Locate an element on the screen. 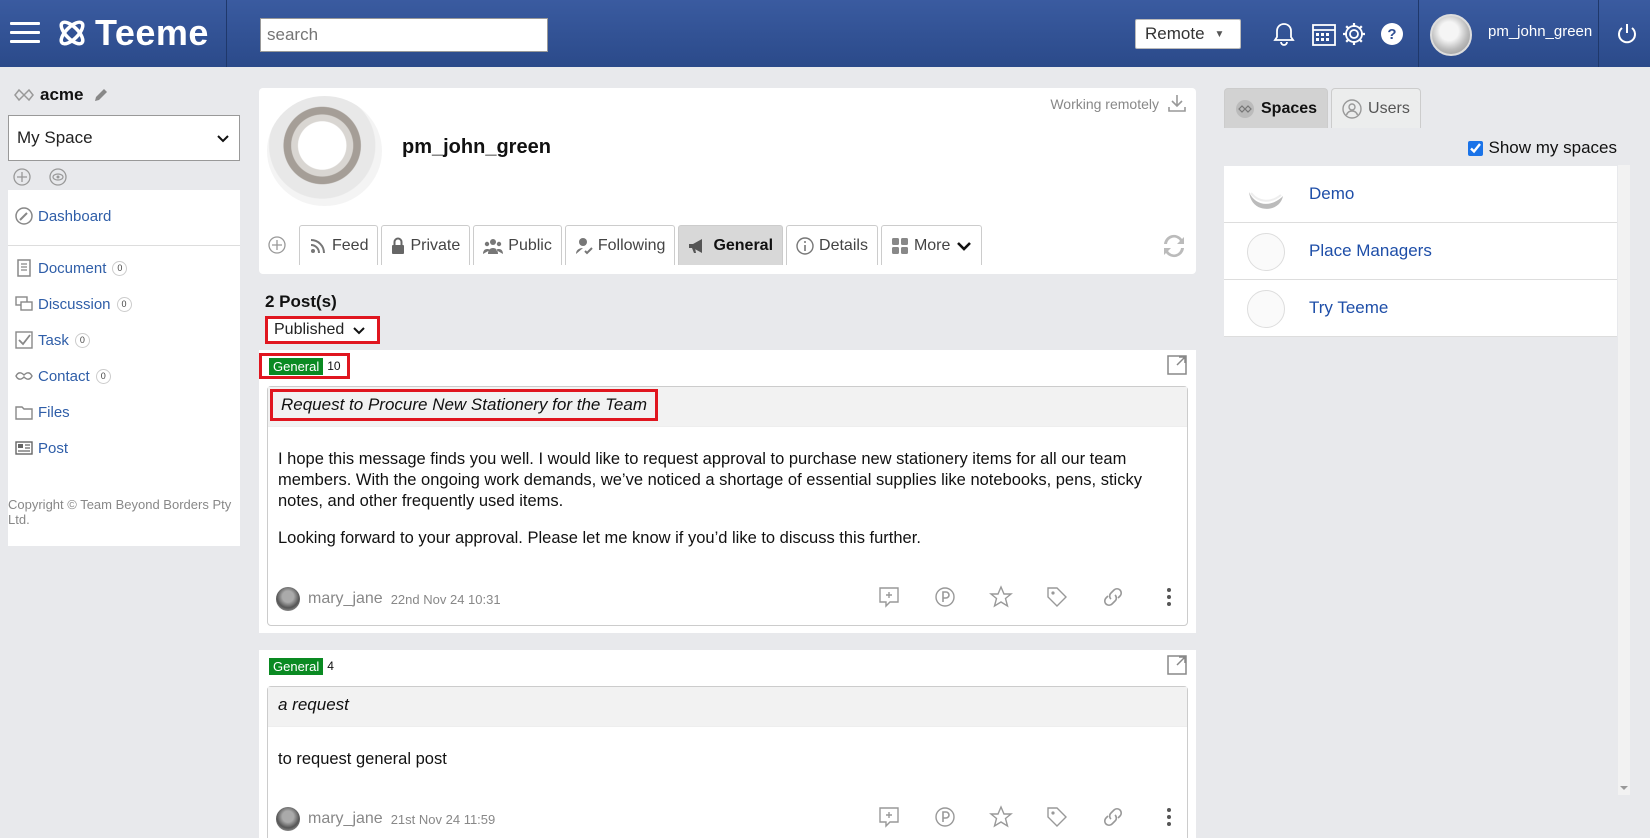  org-row: acme is located at coordinates (61, 95).